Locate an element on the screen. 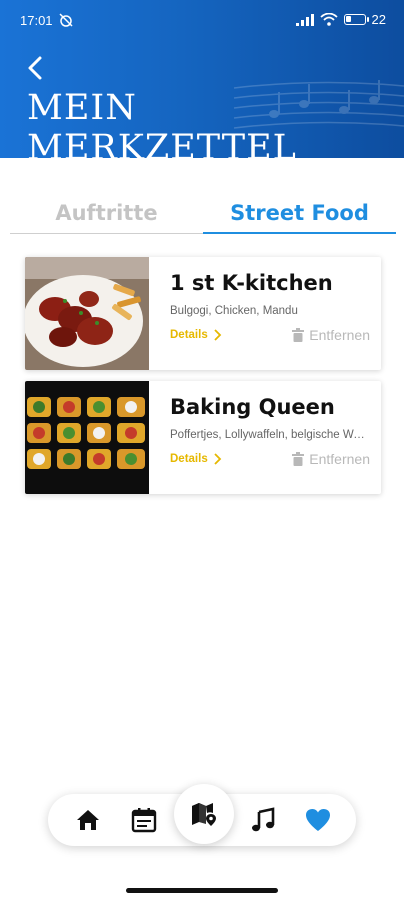 The width and height of the screenshot is (404, 900). page-title: MEIN MERKZETTEL is located at coordinates (162, 123).